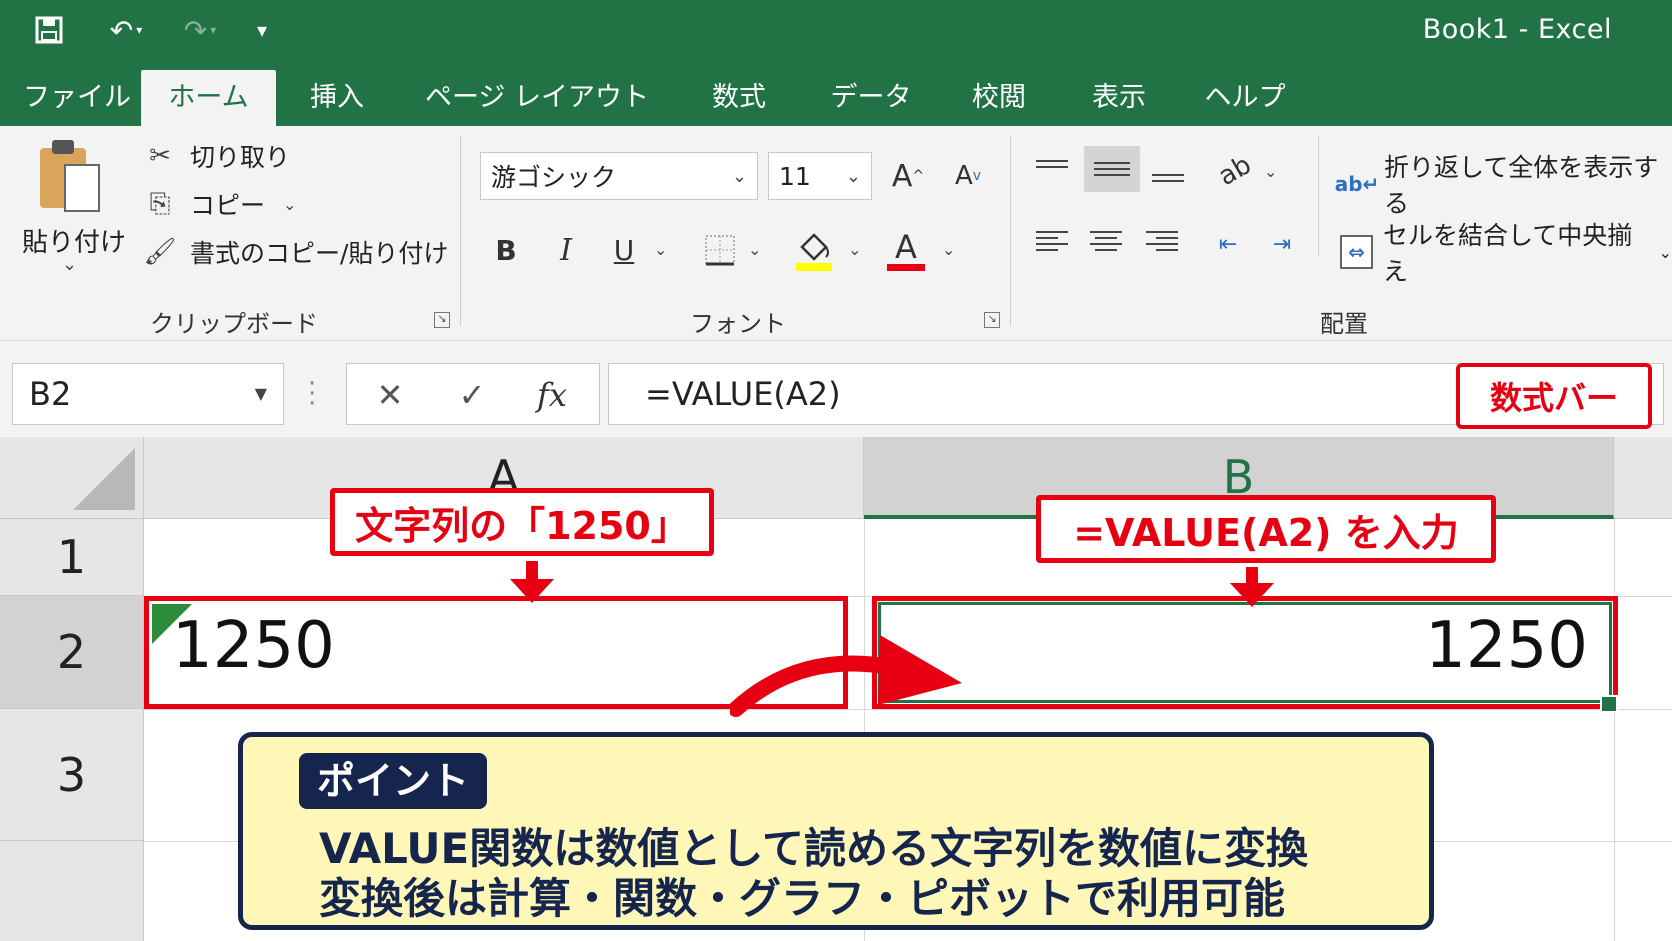  Describe the element at coordinates (1164, 241) in the screenshot. I see `align-right-icon` at that location.